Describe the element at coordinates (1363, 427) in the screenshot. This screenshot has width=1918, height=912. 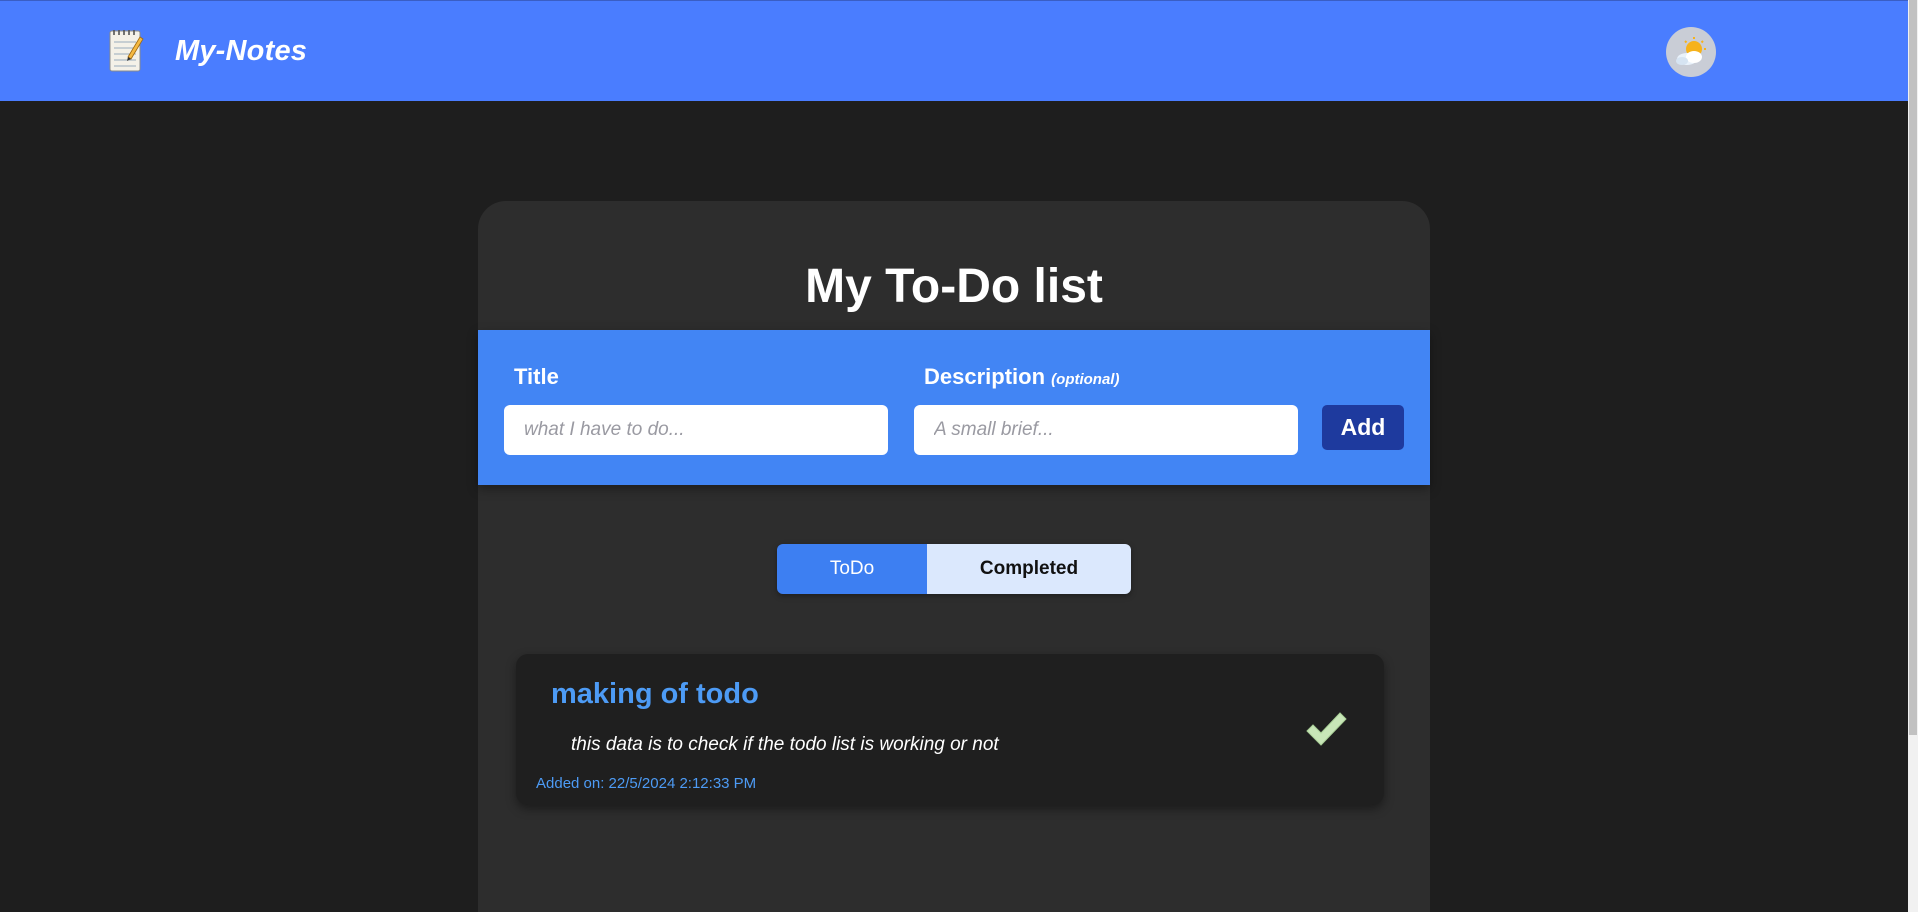
I see `add-button: Add` at that location.